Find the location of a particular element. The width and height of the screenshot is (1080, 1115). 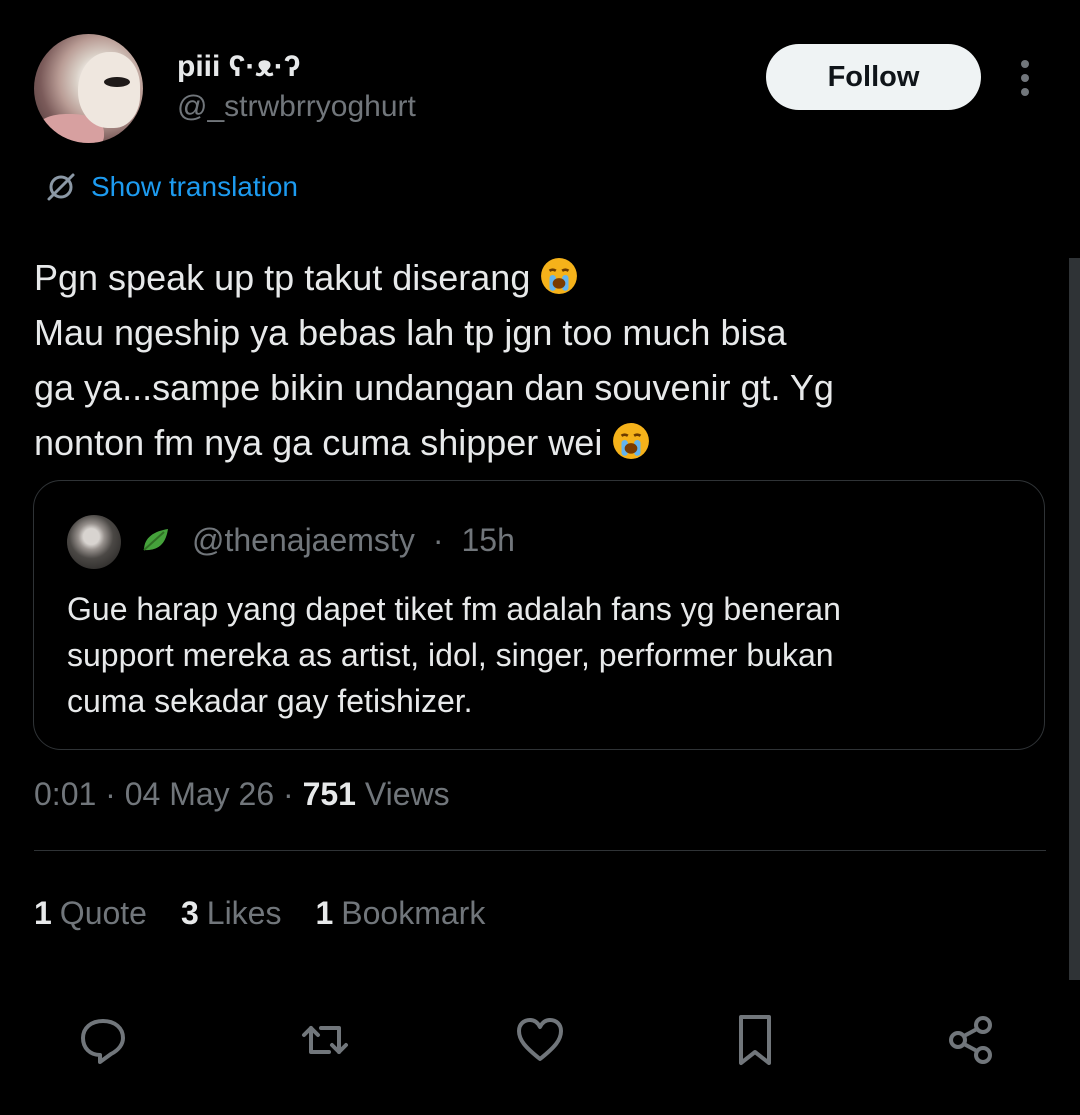

bookmark-icon is located at coordinates (755, 1040).